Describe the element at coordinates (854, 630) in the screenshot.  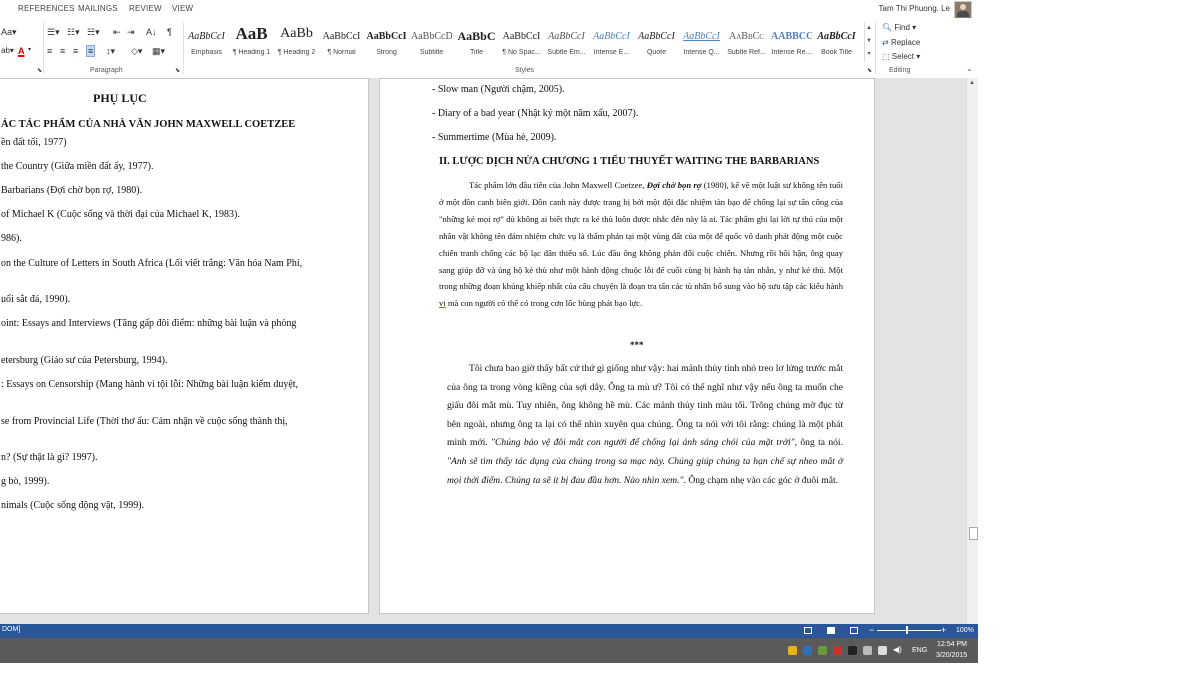
I see `web-layout-icon` at that location.